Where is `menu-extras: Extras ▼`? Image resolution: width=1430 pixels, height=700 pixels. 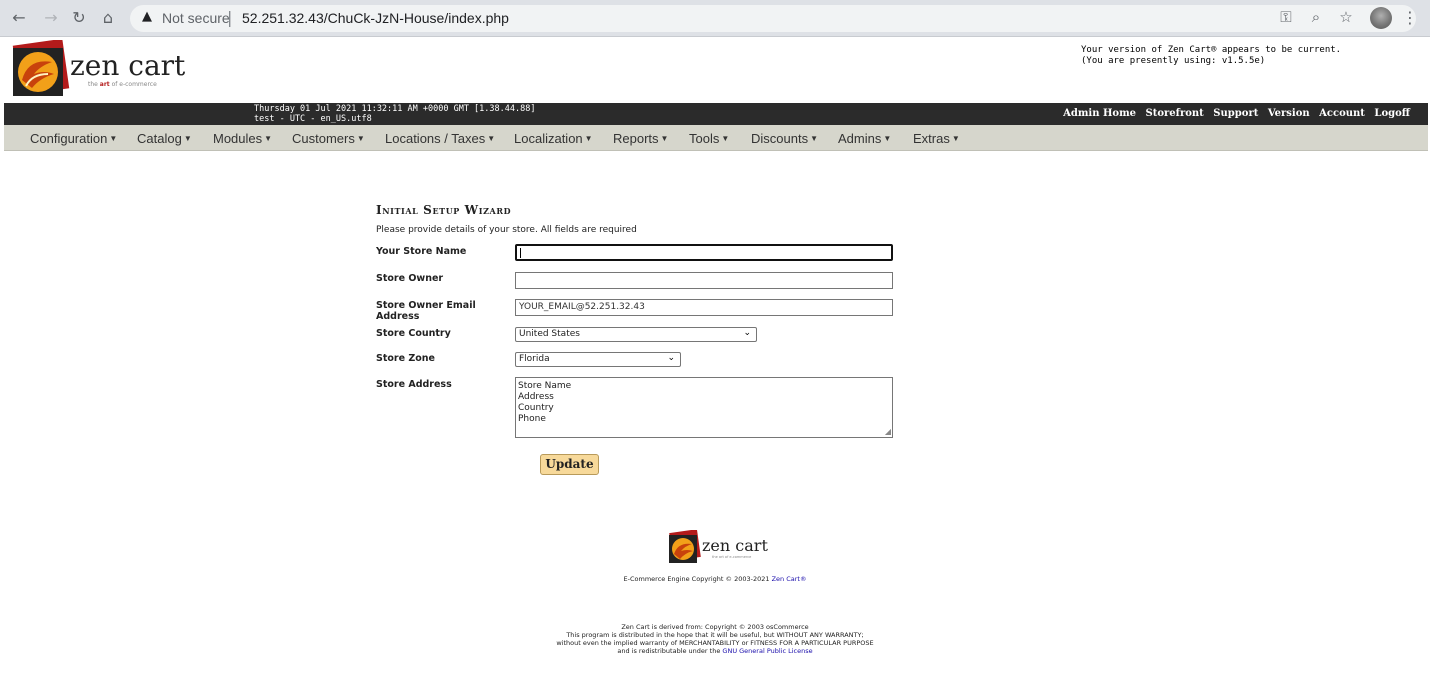 menu-extras: Extras ▼ is located at coordinates (936, 138).